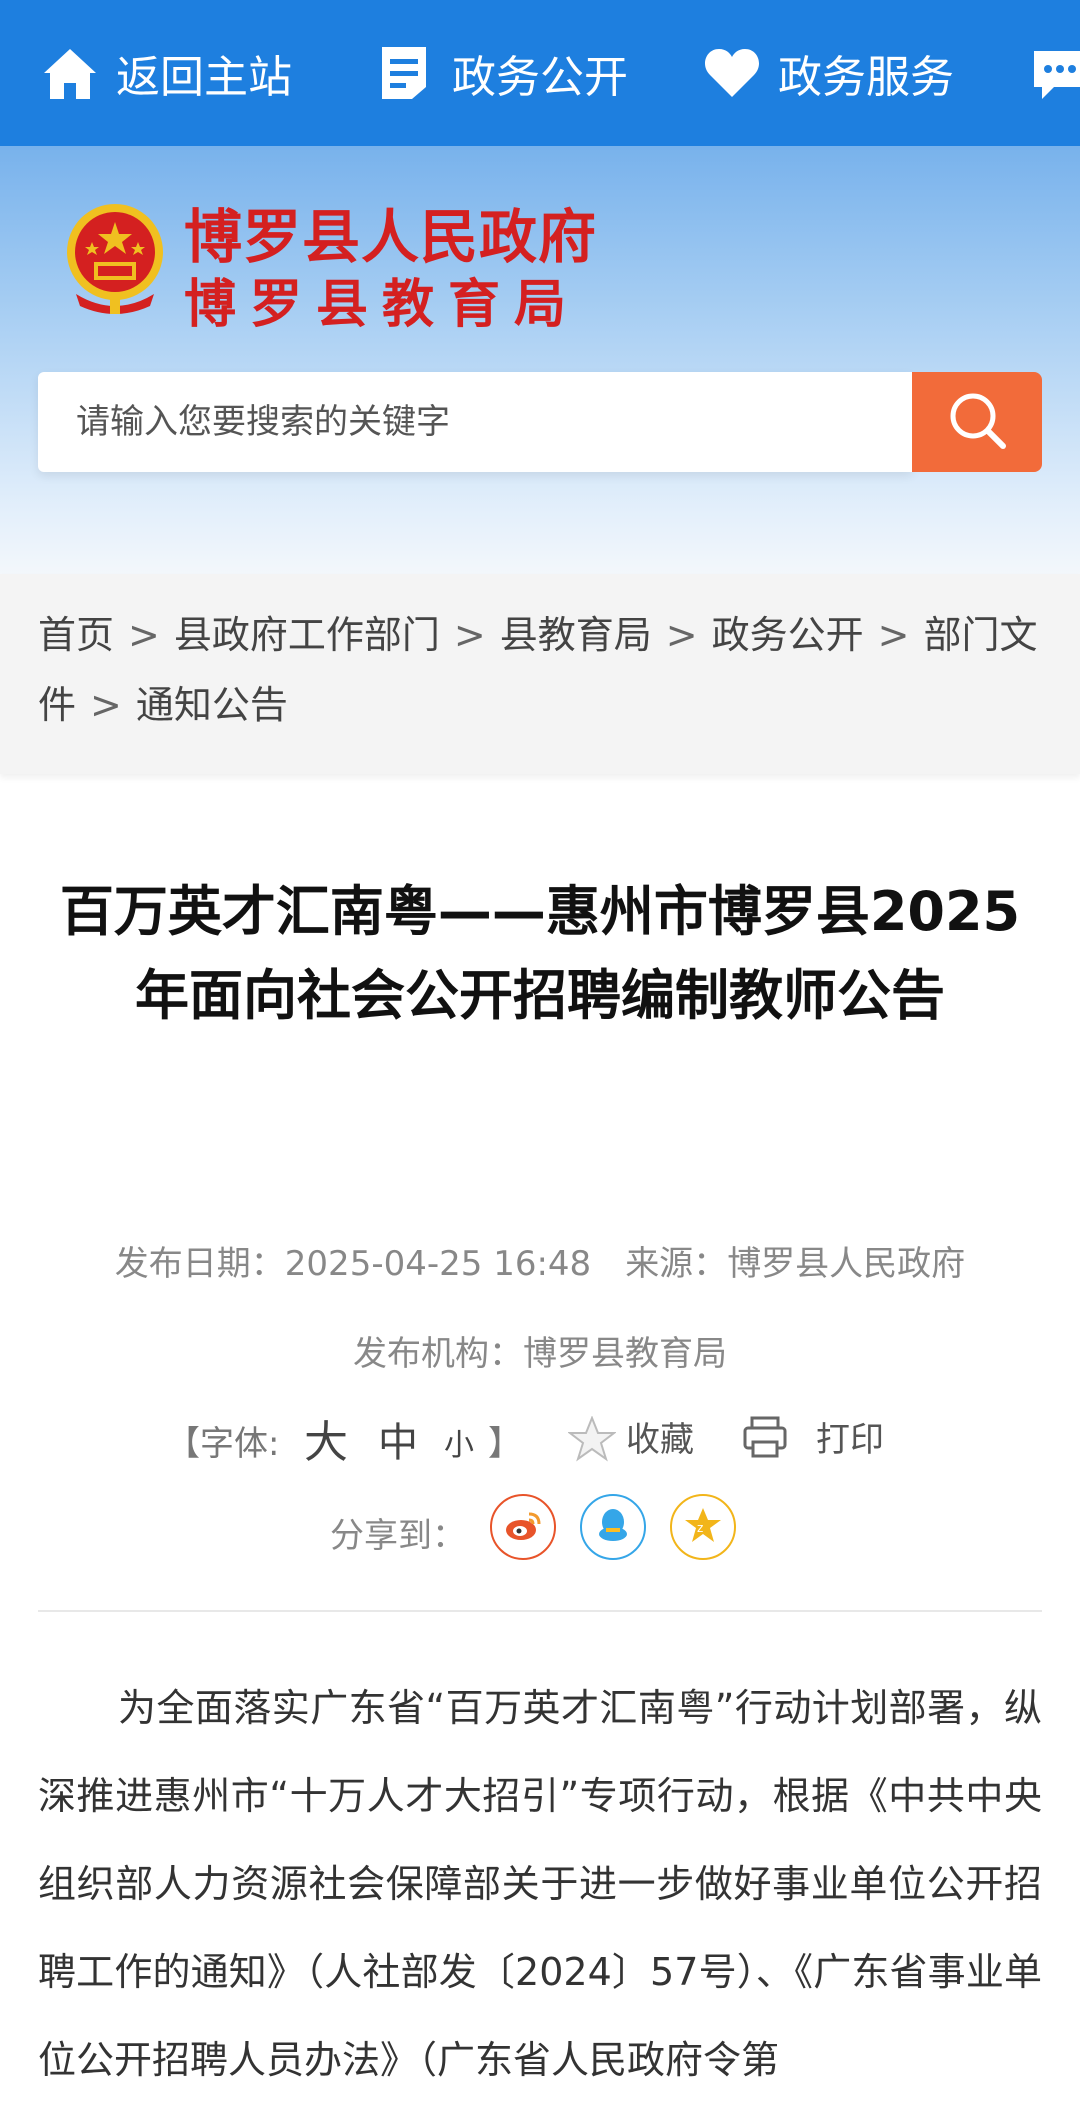 The height and width of the screenshot is (2104, 1080). What do you see at coordinates (382, 304) in the screenshot?
I see `site-title-education-bureau: 博罗县教育局` at bounding box center [382, 304].